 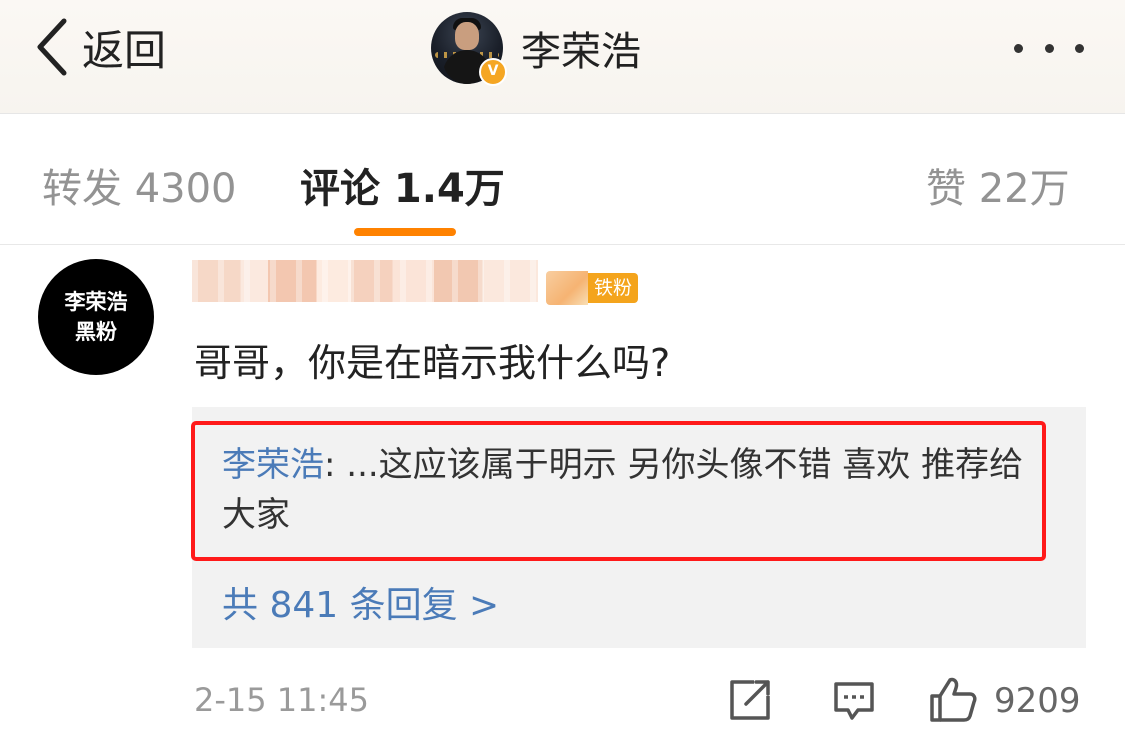 I want to click on back-label: 返回, so click(x=124, y=50).